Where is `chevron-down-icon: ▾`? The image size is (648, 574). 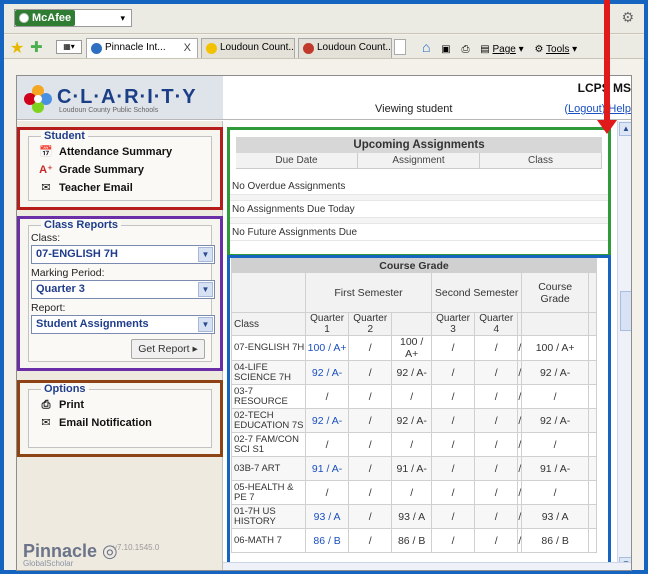
chevron-down-icon: ▾ is located at coordinates (122, 18).